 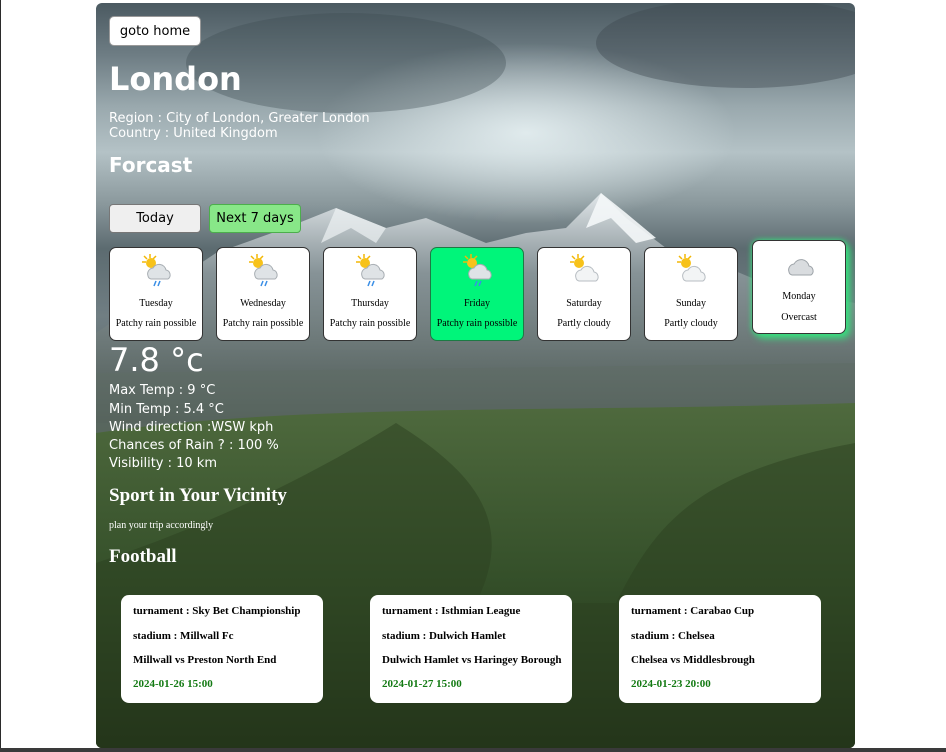 What do you see at coordinates (175, 79) in the screenshot?
I see `city-name: London` at bounding box center [175, 79].